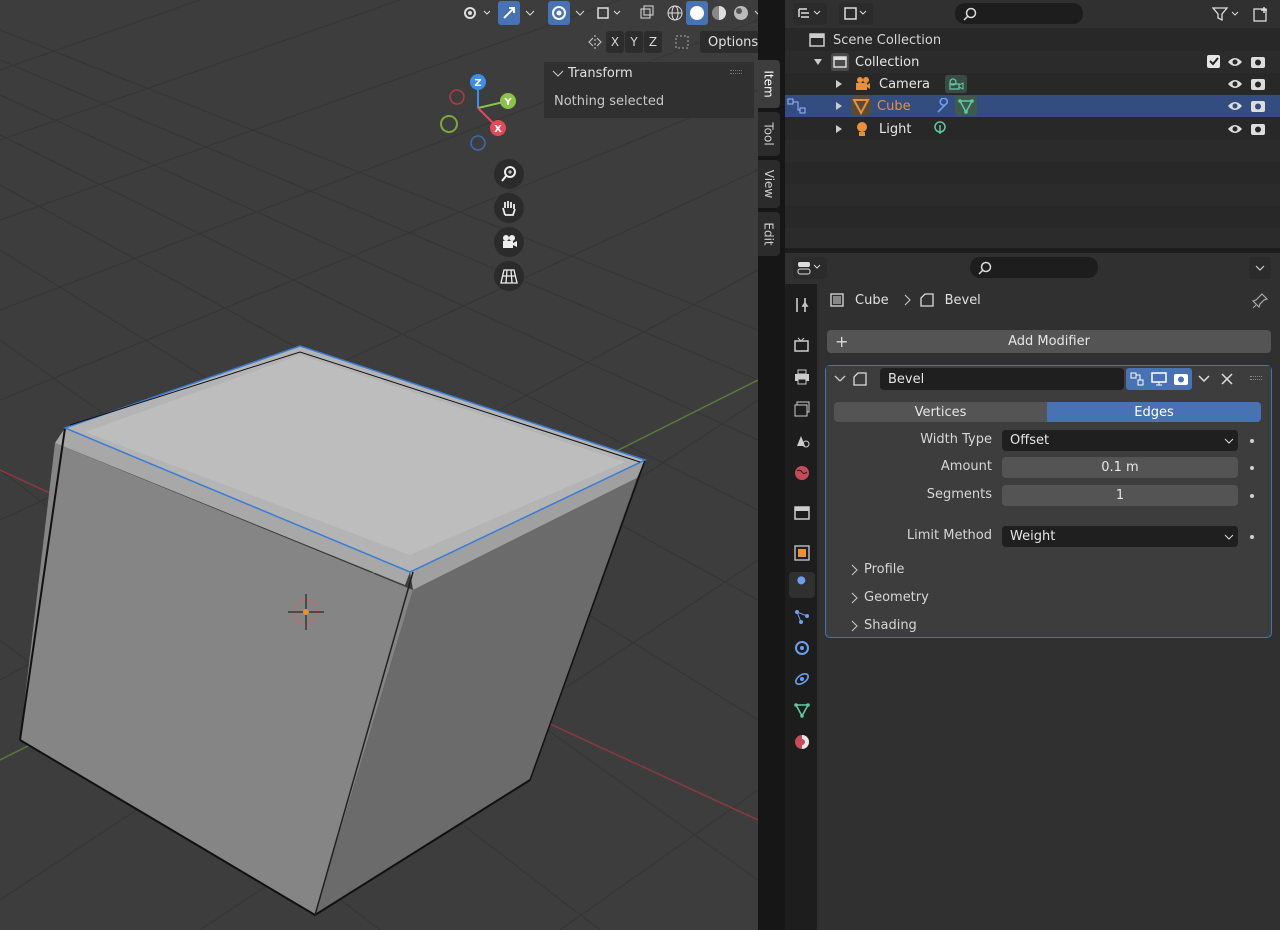 The image size is (1280, 930). Describe the element at coordinates (802, 742) in the screenshot. I see `tab-material` at that location.